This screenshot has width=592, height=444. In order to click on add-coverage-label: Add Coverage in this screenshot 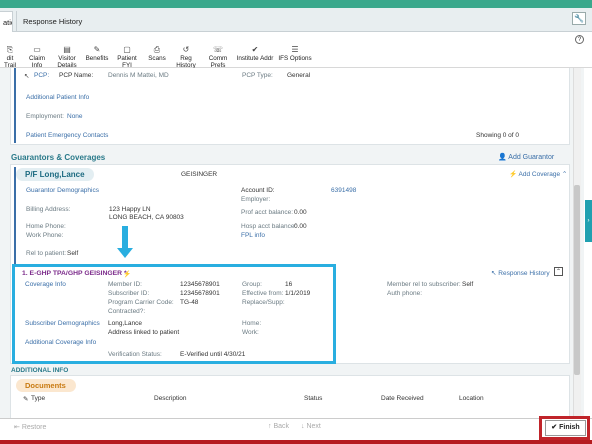, I will do `click(539, 174)`.